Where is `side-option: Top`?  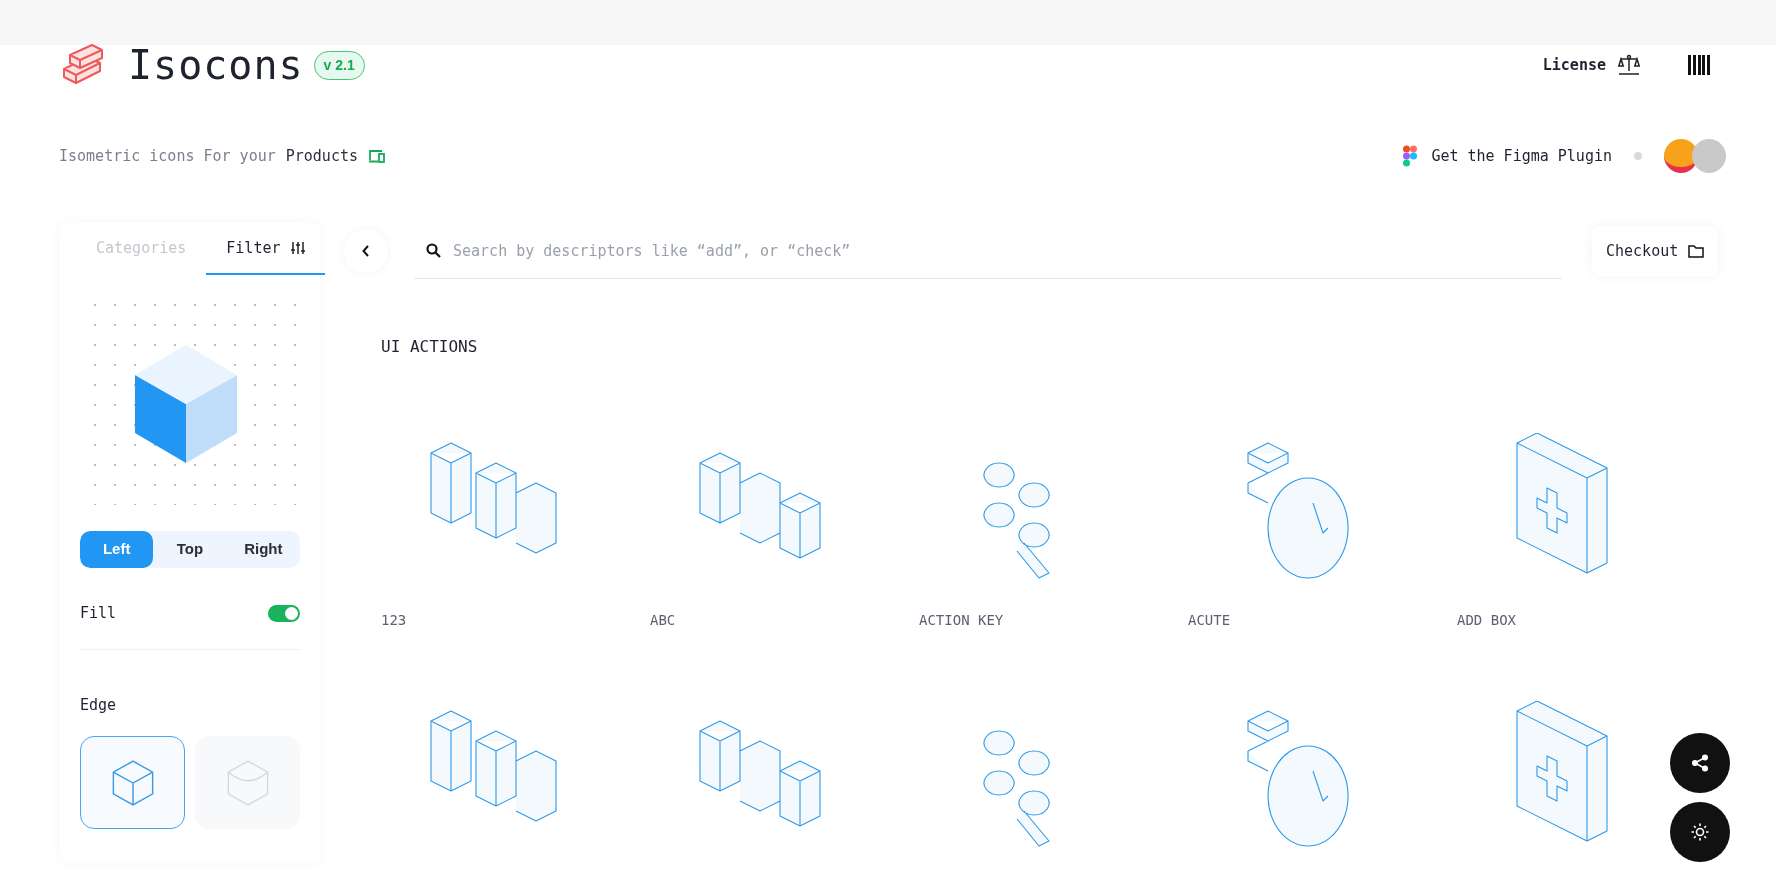 side-option: Top is located at coordinates (190, 549).